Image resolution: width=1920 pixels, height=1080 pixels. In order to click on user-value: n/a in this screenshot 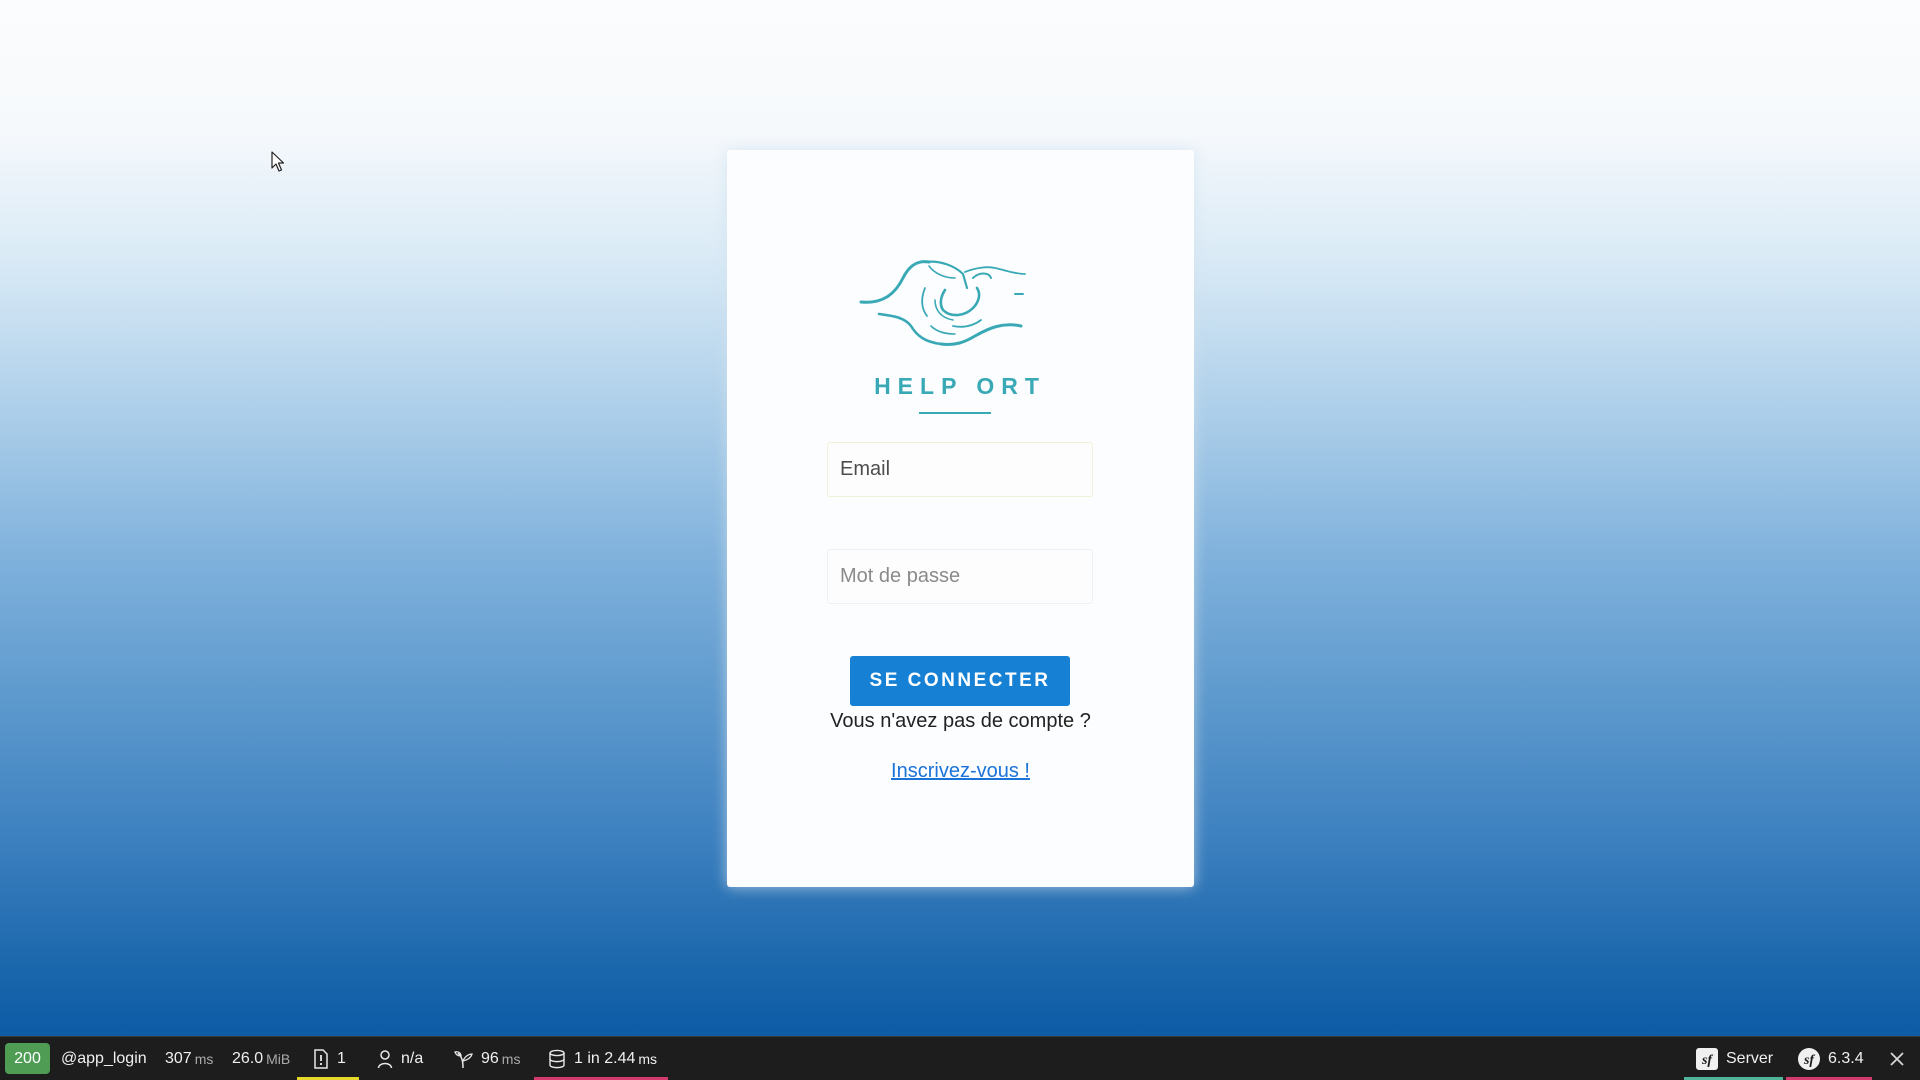, I will do `click(412, 1058)`.